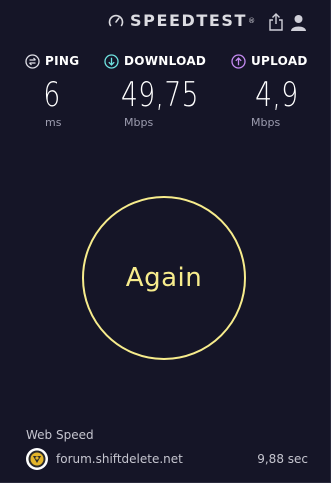 The height and width of the screenshot is (486, 332). Describe the element at coordinates (238, 61) in the screenshot. I see `upload-arrow-icon` at that location.